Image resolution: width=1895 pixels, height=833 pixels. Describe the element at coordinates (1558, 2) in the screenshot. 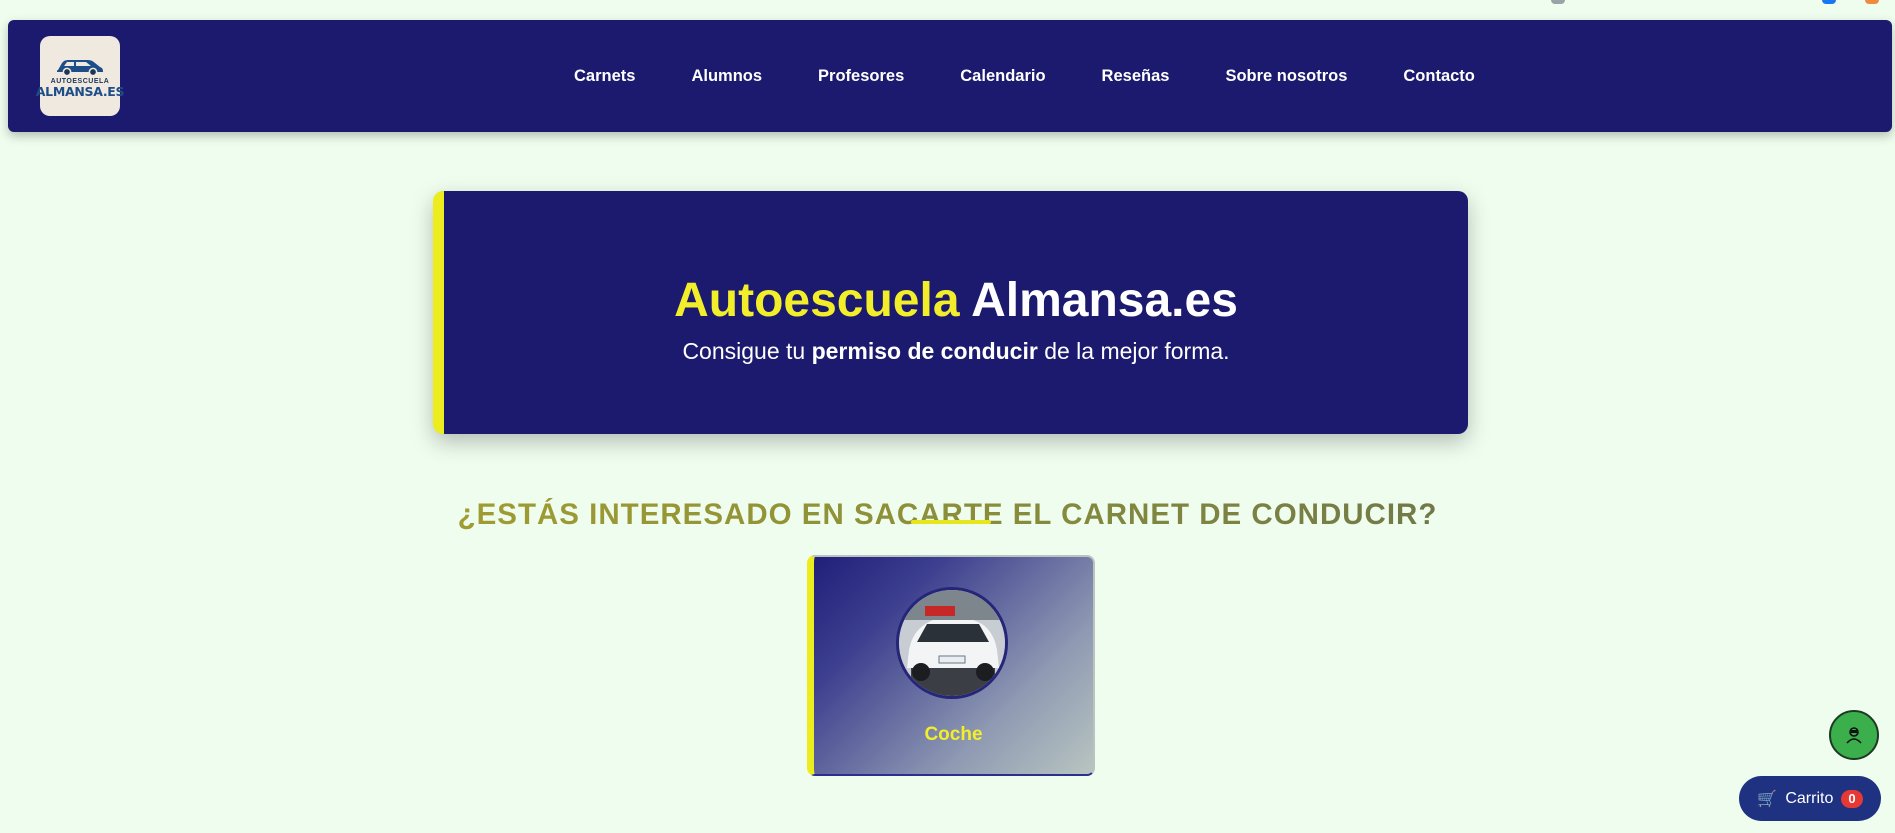

I see `social-icon-partial` at that location.